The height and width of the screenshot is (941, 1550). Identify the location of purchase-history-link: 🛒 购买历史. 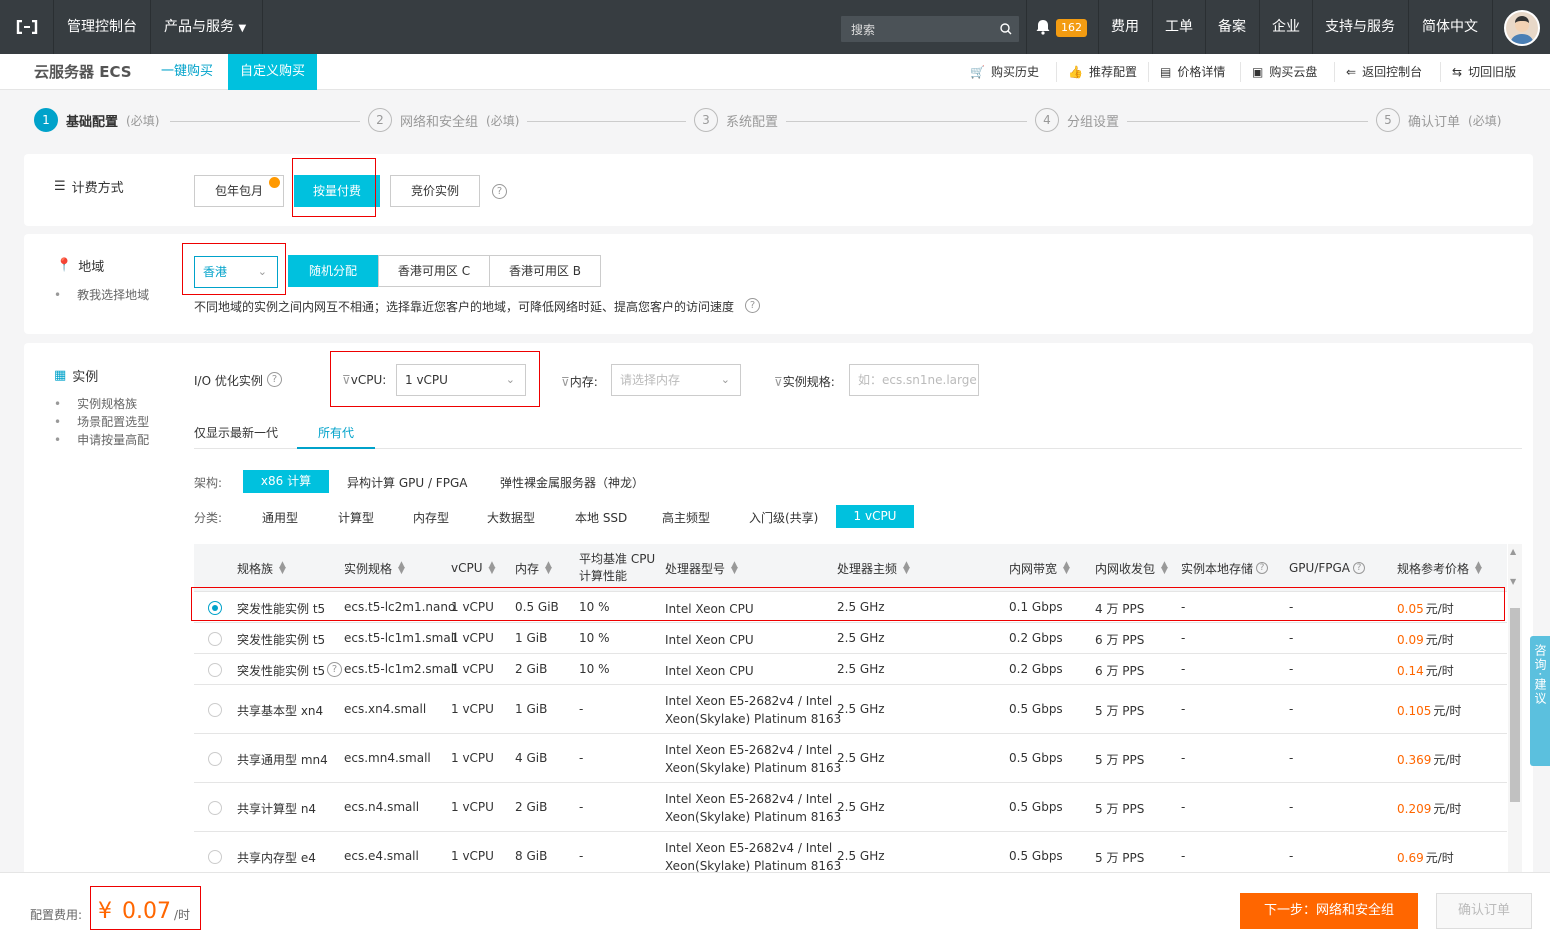
(1004, 72).